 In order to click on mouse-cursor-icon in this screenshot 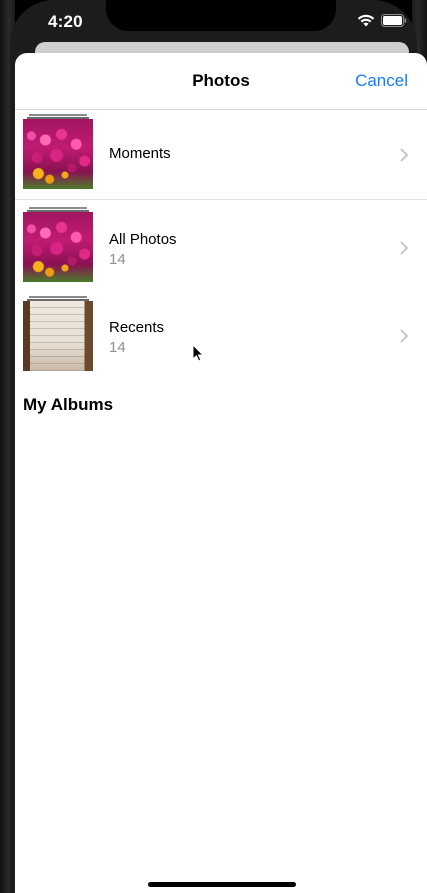, I will do `click(198, 353)`.